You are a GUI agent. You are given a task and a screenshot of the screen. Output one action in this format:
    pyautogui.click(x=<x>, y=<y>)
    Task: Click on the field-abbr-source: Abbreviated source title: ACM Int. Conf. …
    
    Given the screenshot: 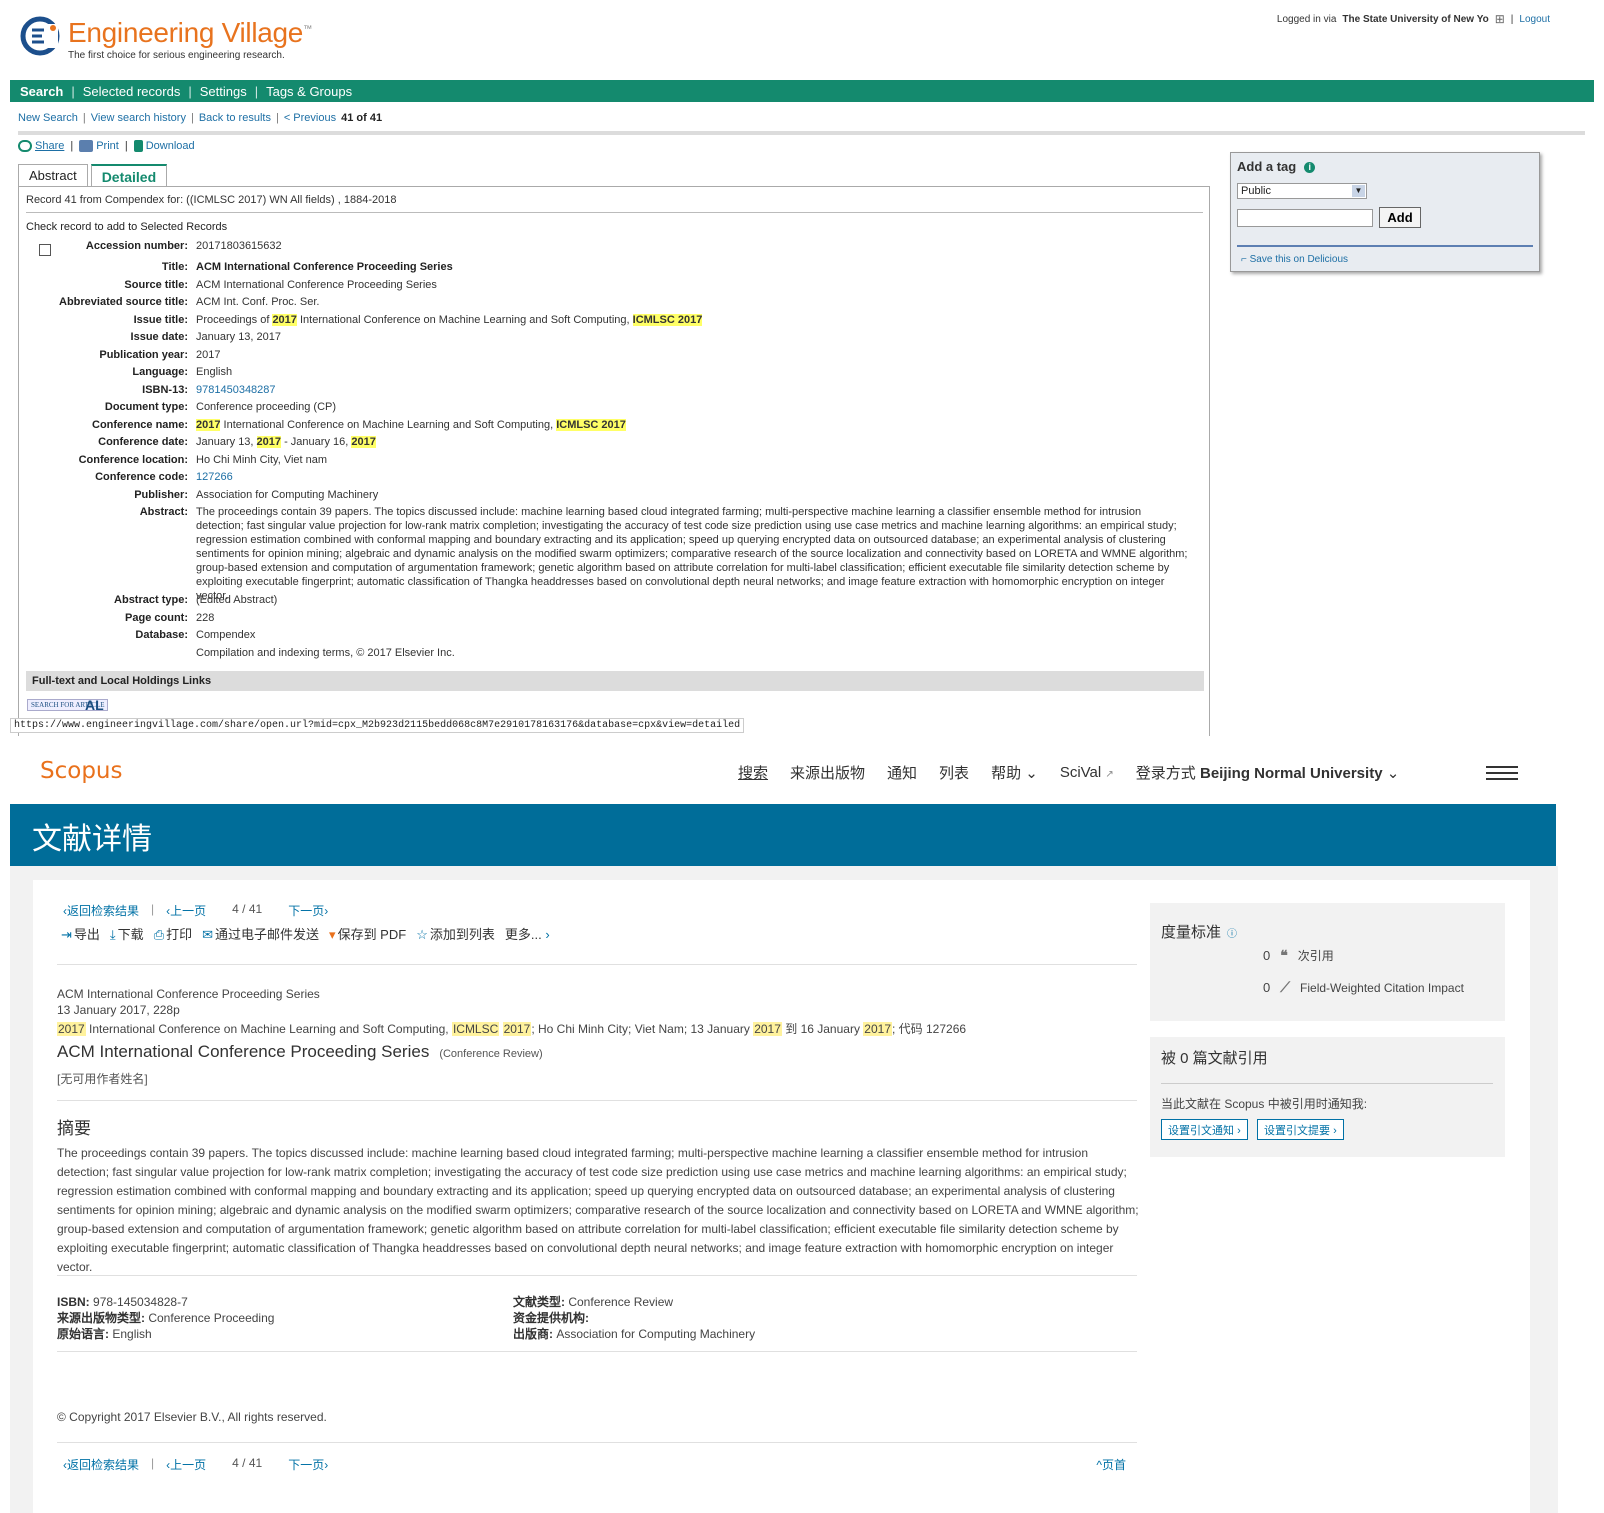 What is the action you would take?
    pyautogui.click(x=609, y=304)
    